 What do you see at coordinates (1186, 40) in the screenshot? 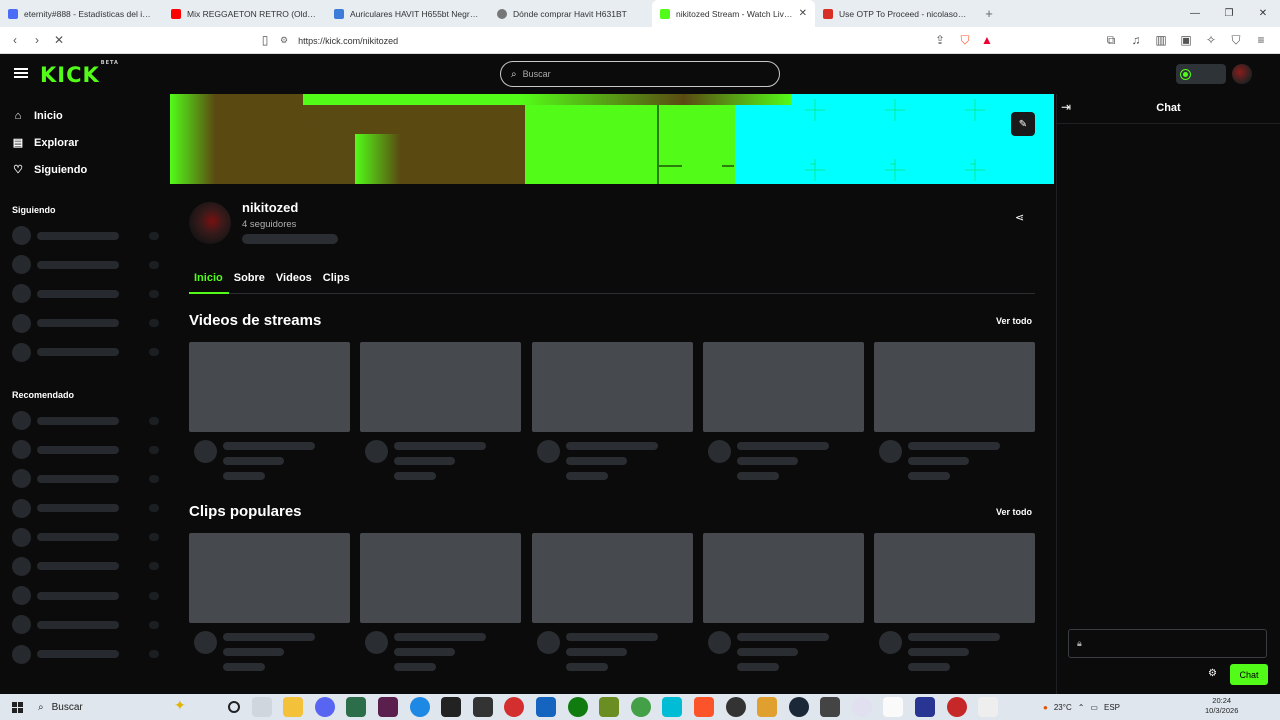
I see `wallet-icon: ▣` at bounding box center [1186, 40].